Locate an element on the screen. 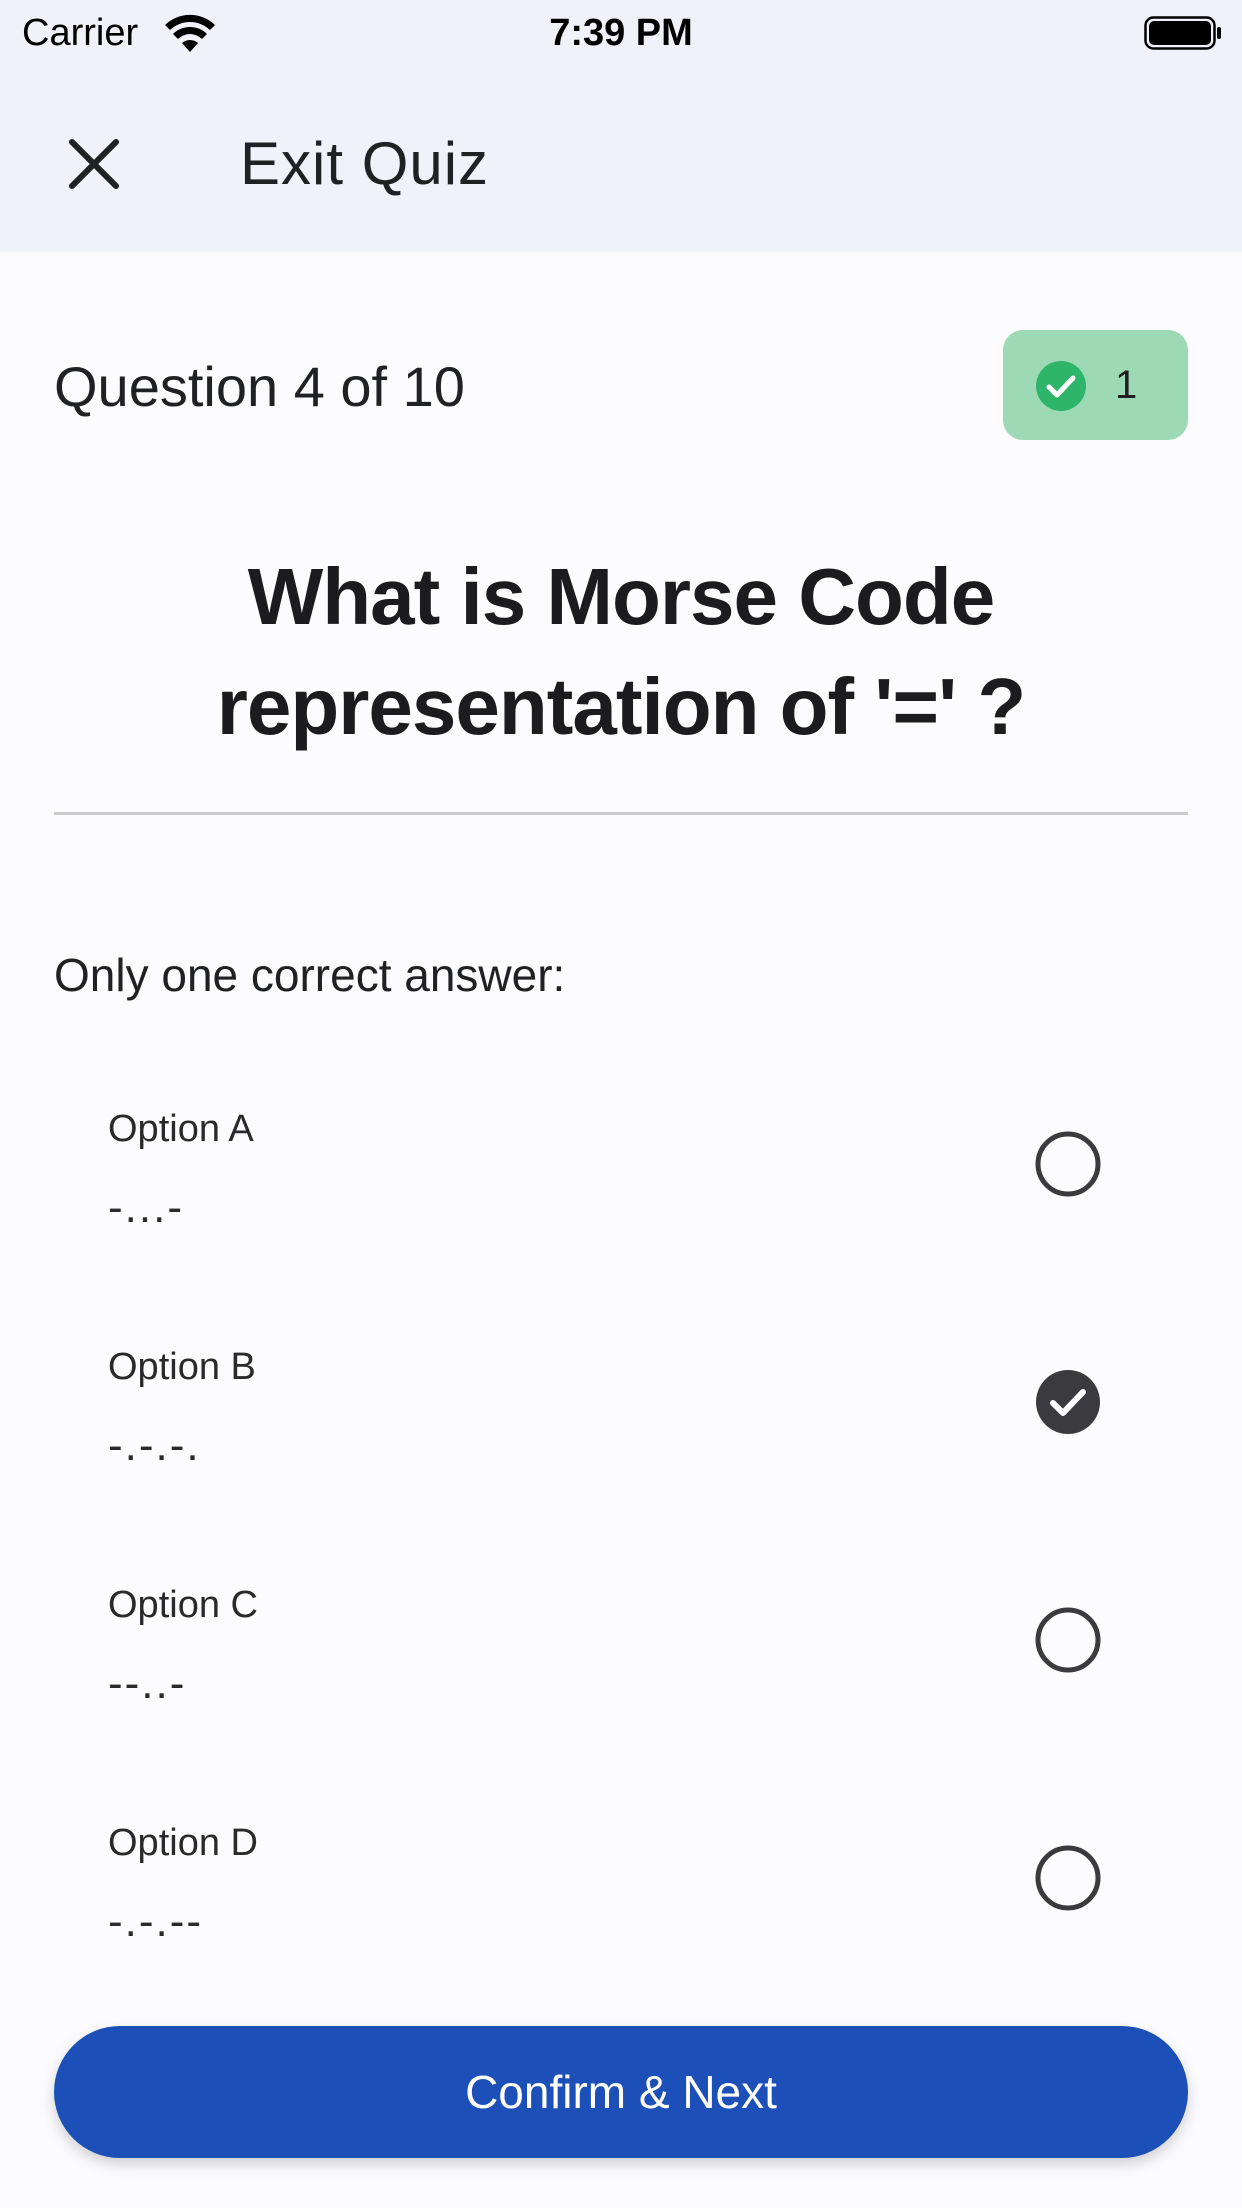 The height and width of the screenshot is (2208, 1242). option-value: -...- is located at coordinates (146, 1207).